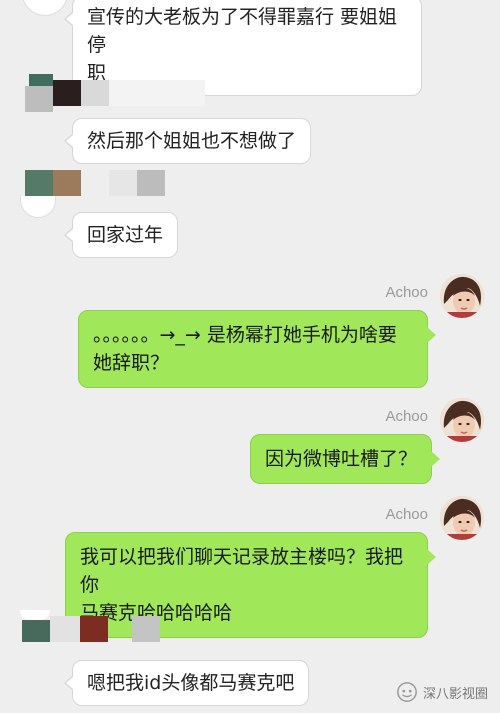  I want to click on message-bubble-right: 。。。。。。→_→ 是杨幂打她手机为啥要 她辞职？, so click(257, 349).